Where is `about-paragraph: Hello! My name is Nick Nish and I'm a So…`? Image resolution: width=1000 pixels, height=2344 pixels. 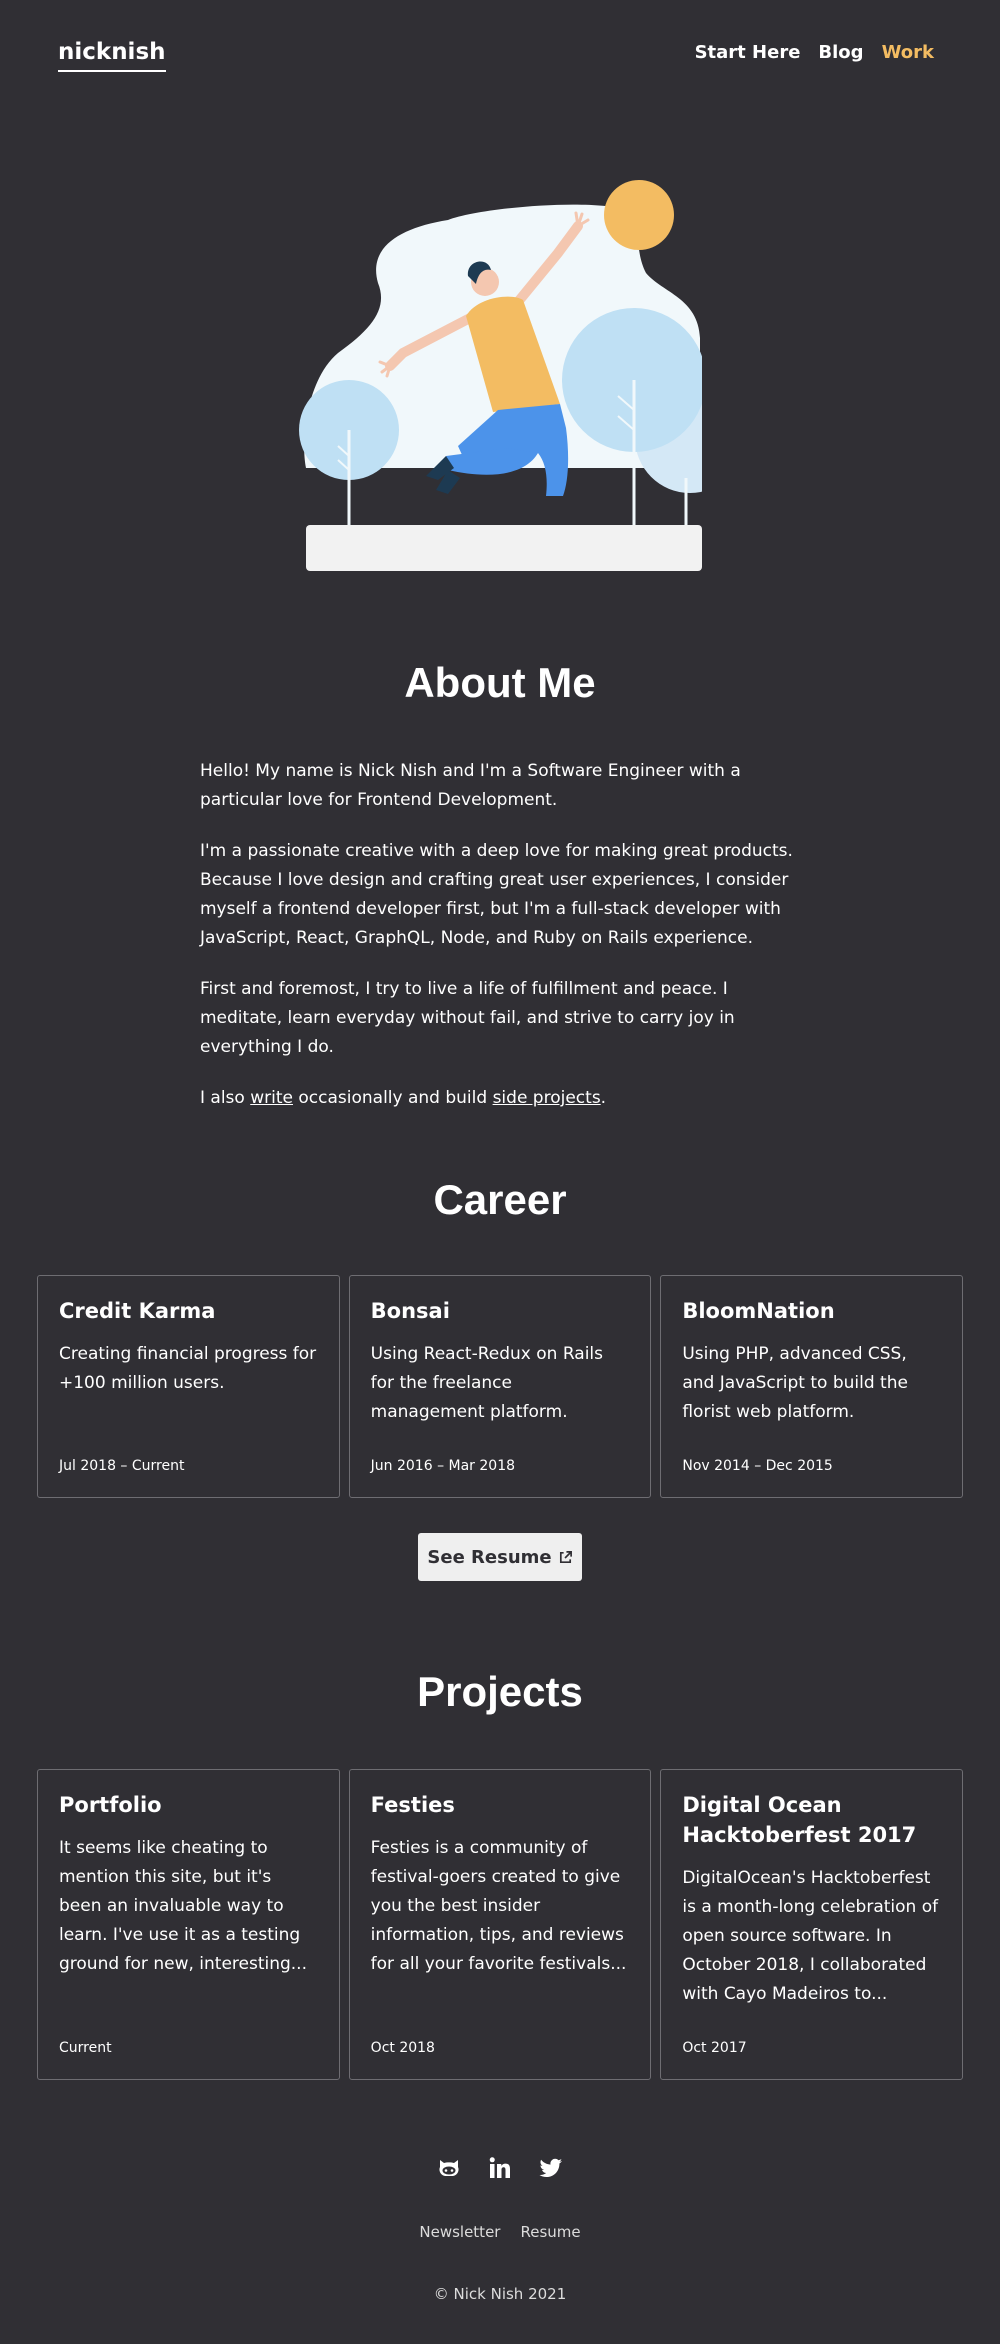 about-paragraph: Hello! My name is Nick Nish and I'm a So… is located at coordinates (470, 785).